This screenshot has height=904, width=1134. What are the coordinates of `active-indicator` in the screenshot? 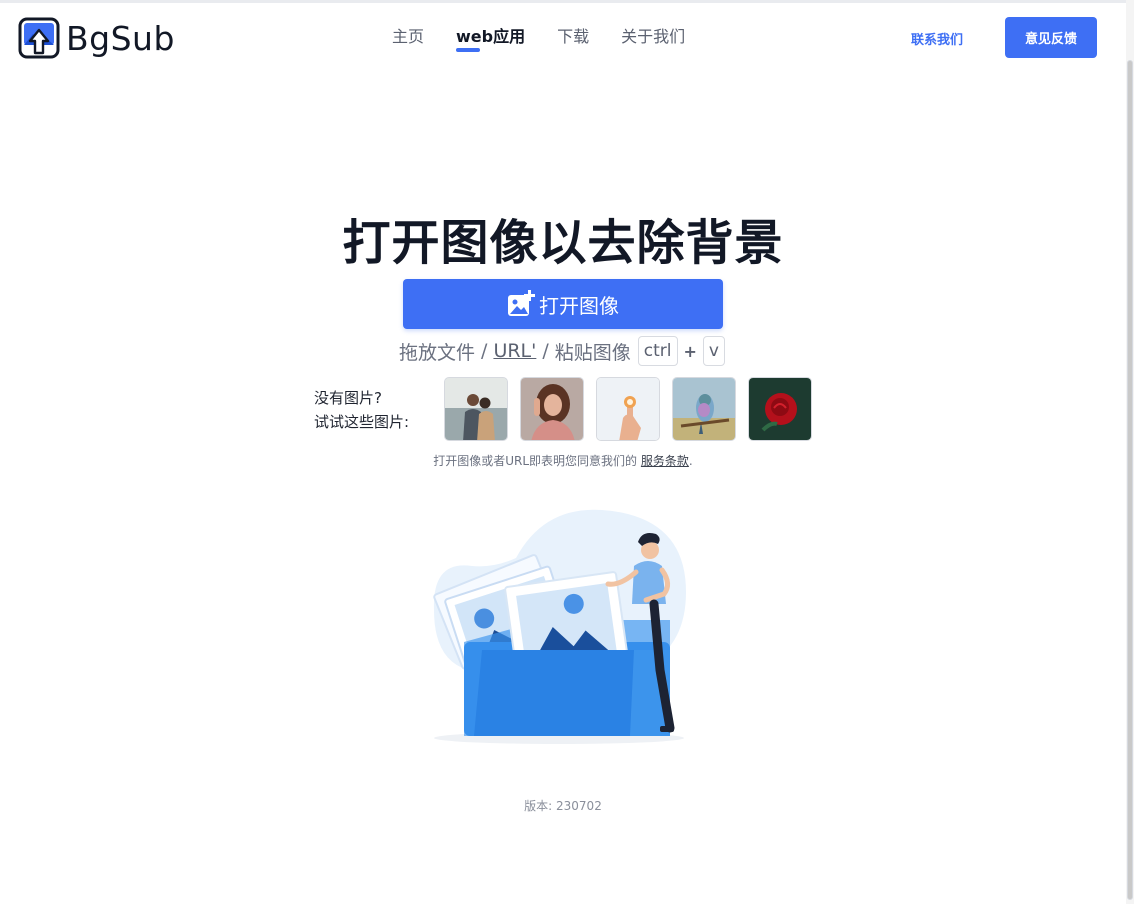 It's located at (468, 50).